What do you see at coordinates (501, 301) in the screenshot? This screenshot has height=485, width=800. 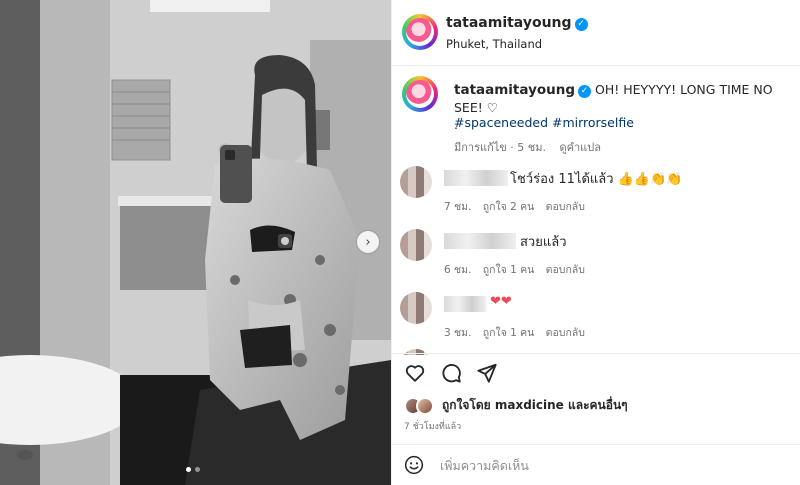 I see `comment-text: ❤❤` at bounding box center [501, 301].